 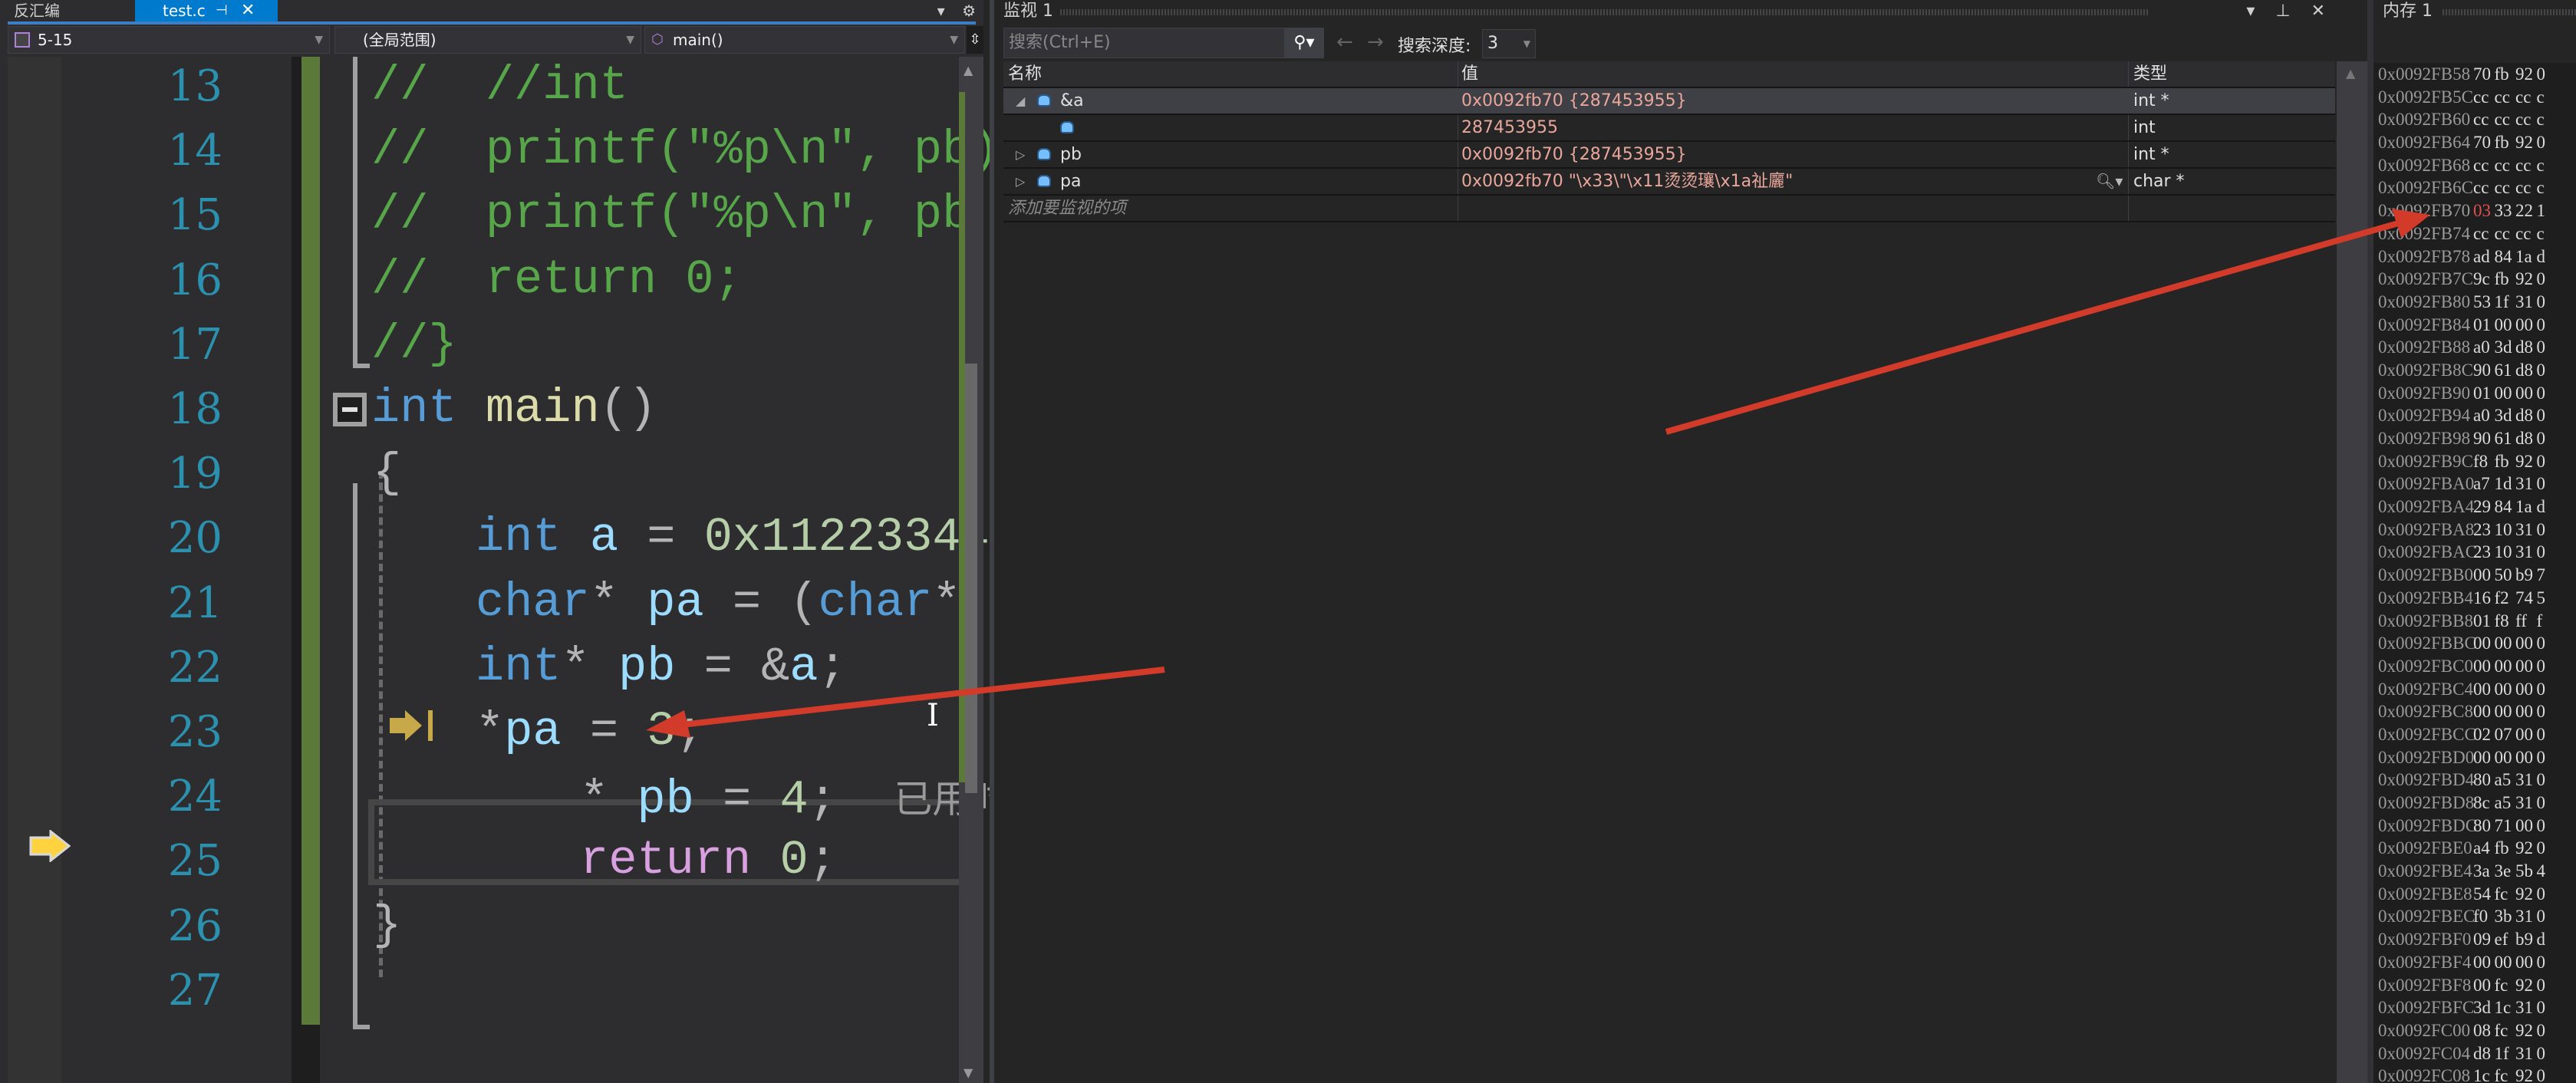 What do you see at coordinates (387, 925) in the screenshot?
I see `code-line: }` at bounding box center [387, 925].